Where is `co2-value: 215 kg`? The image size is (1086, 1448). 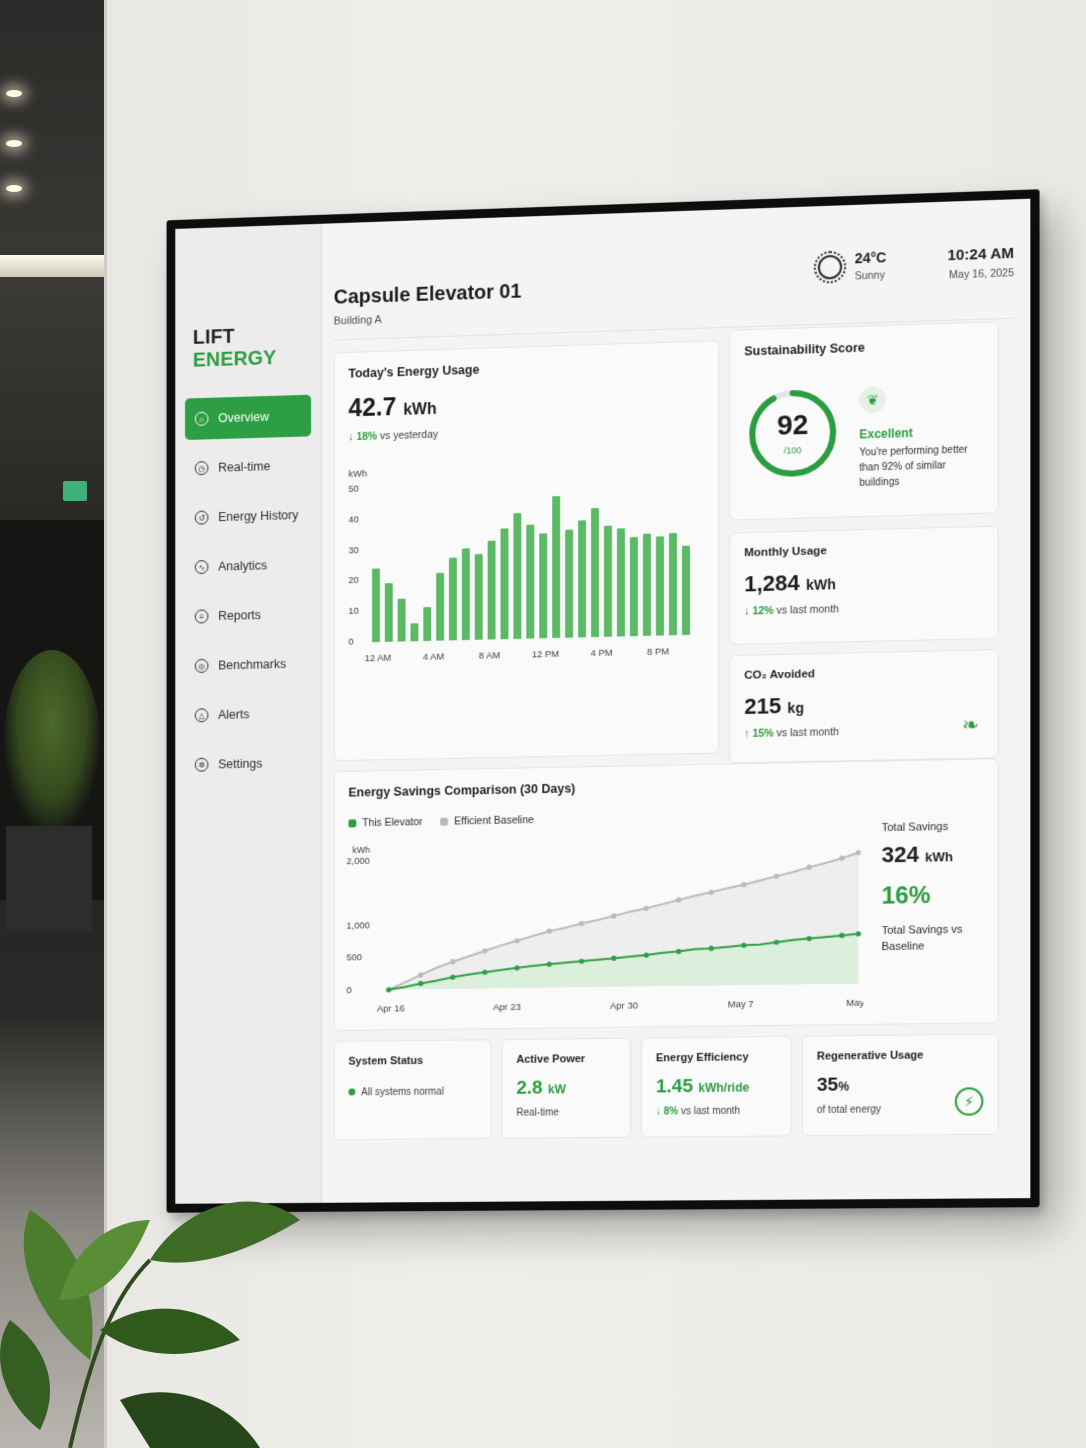 co2-value: 215 kg is located at coordinates (863, 704).